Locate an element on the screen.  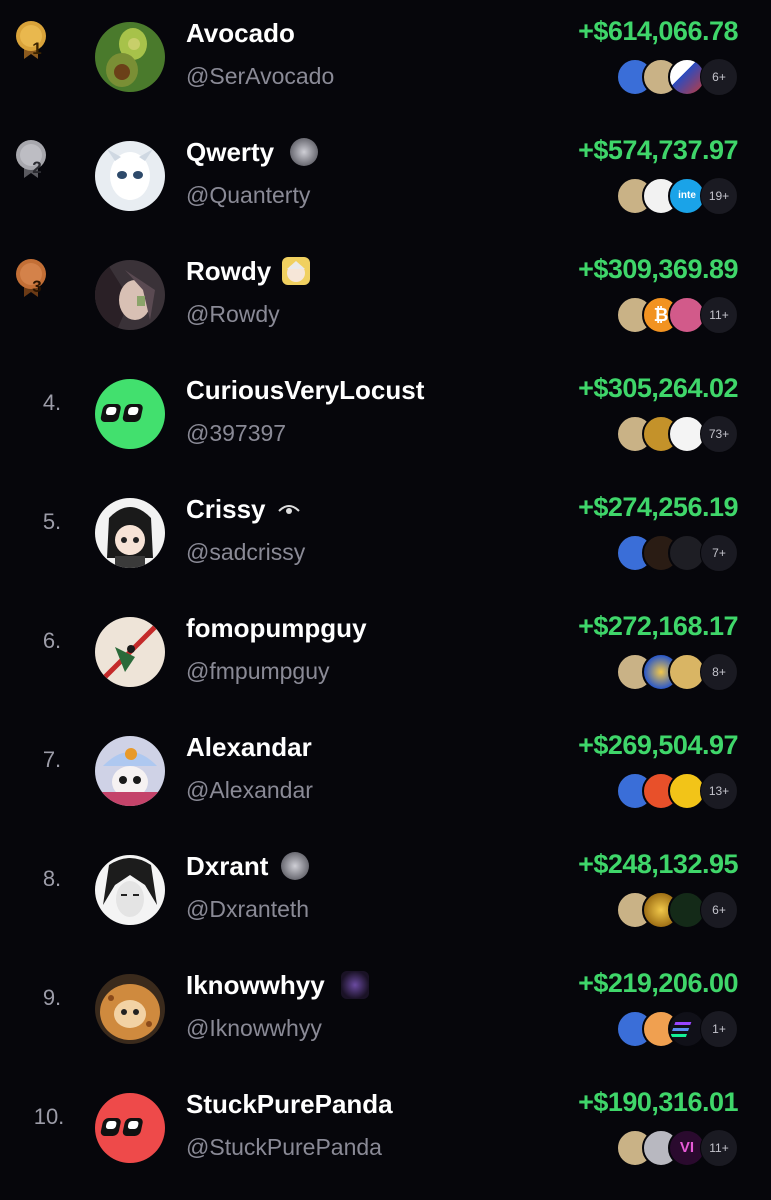
trader-handle: @Iknowwhyy is located at coordinates (254, 1028).